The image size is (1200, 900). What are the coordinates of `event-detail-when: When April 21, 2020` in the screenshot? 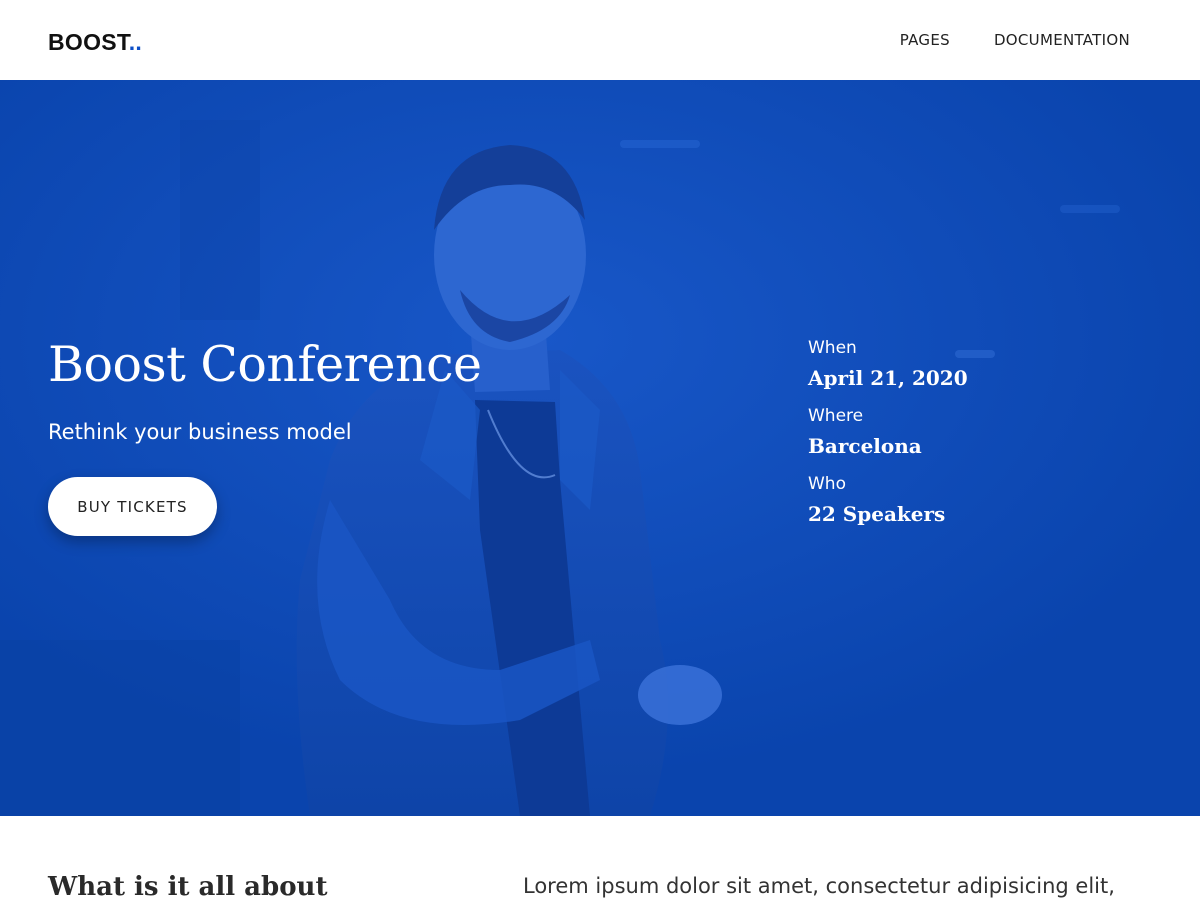 It's located at (888, 364).